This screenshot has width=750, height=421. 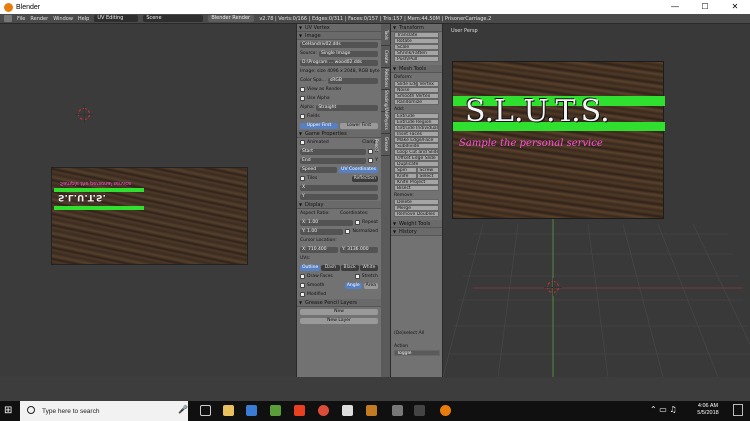 What do you see at coordinates (339, 134) in the screenshot?
I see `game-properties-header: Game Properties` at bounding box center [339, 134].